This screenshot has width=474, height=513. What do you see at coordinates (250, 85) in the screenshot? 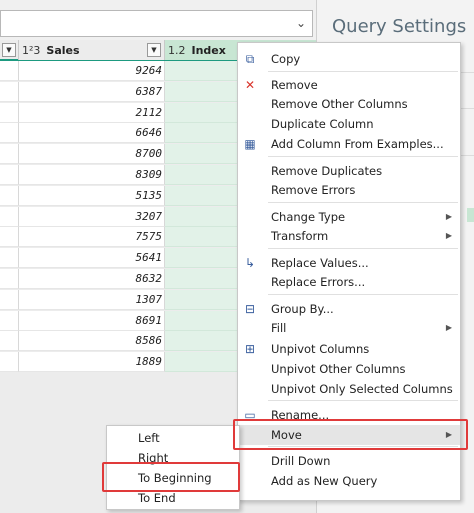
I see `remove-icon: ✕` at bounding box center [250, 85].